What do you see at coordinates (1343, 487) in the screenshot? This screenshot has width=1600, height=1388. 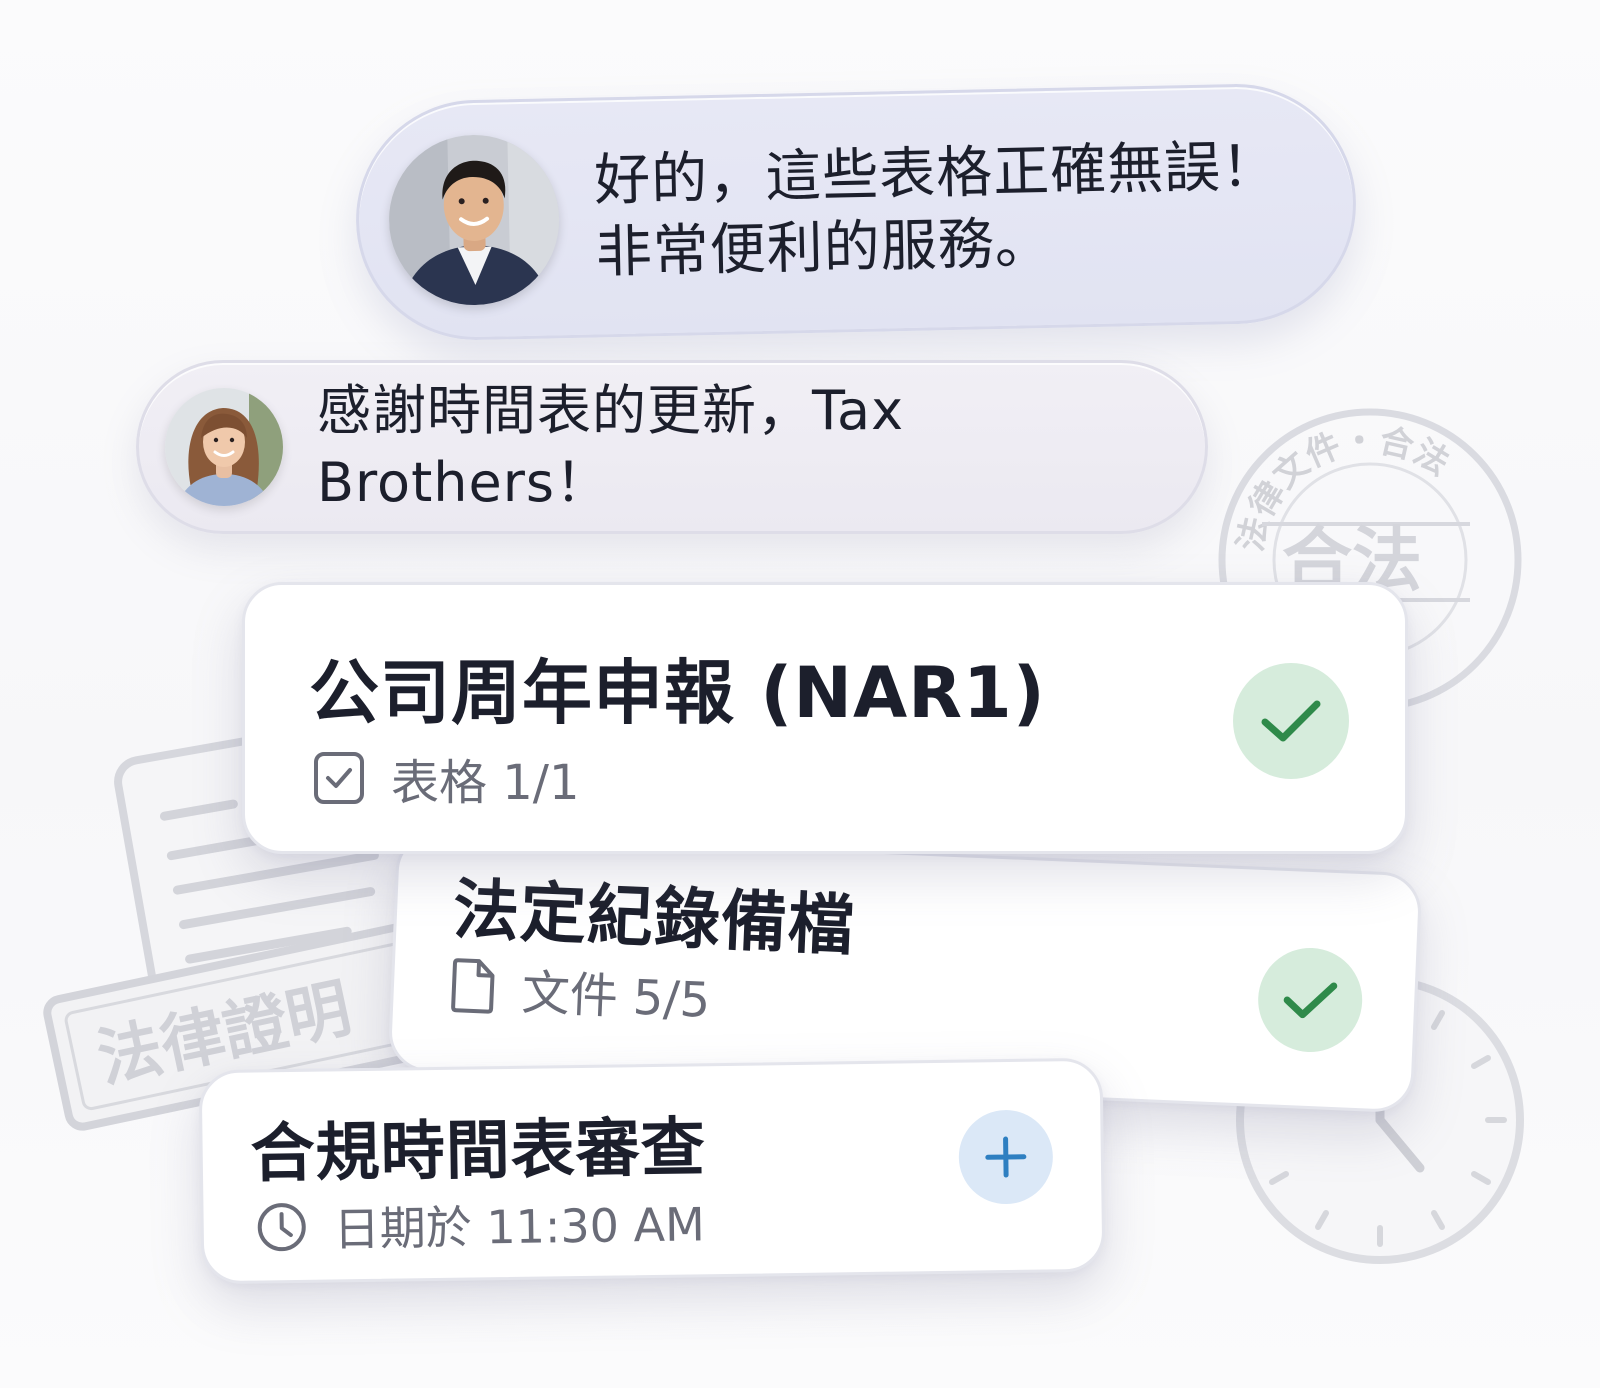 I see `round-stamp-ring-text: 法律文件・合法` at bounding box center [1343, 487].